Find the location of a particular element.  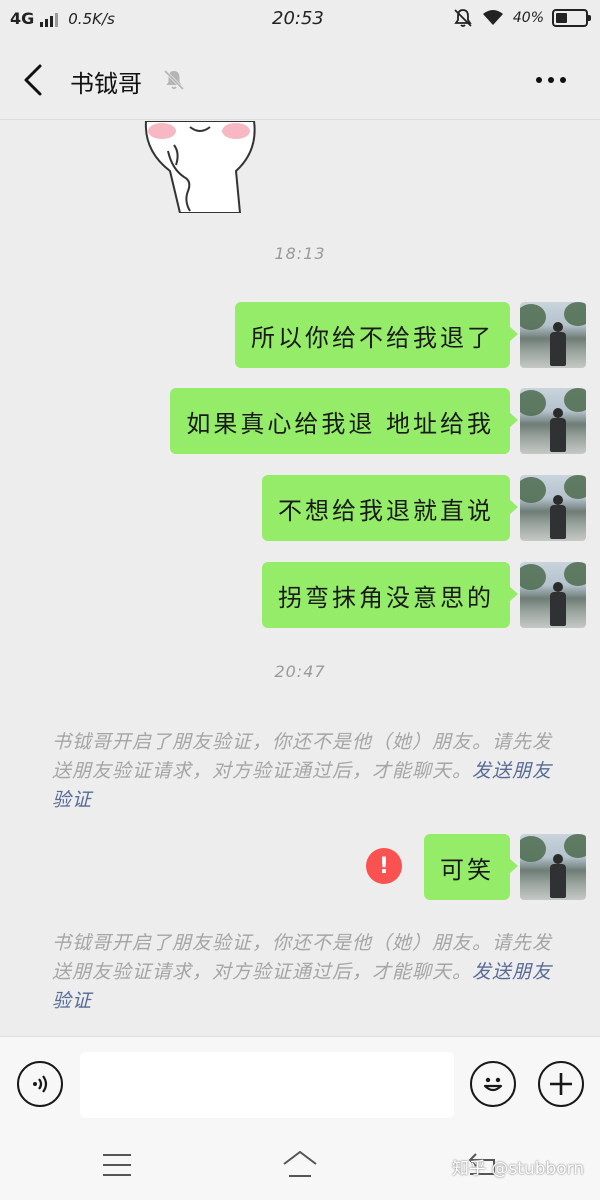

message-row: 拐弯抹角没意思的 is located at coordinates (424, 595).